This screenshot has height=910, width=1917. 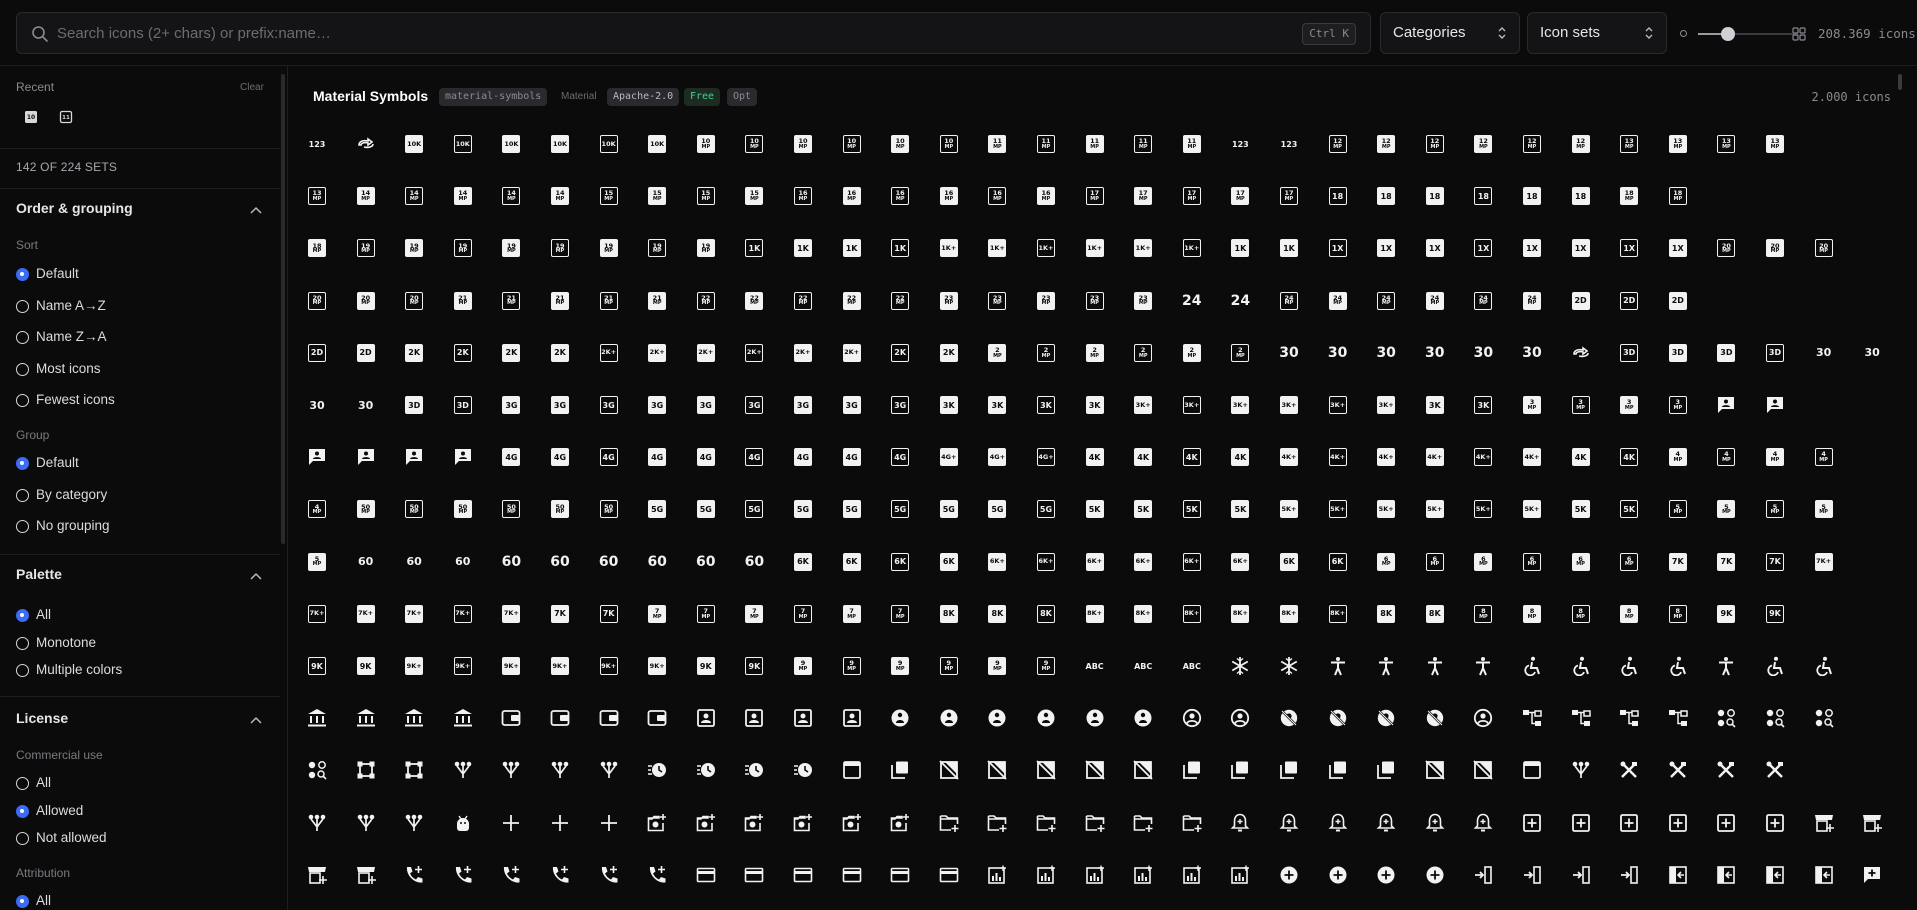 I want to click on icon-plus-icon, so click(x=511, y=823).